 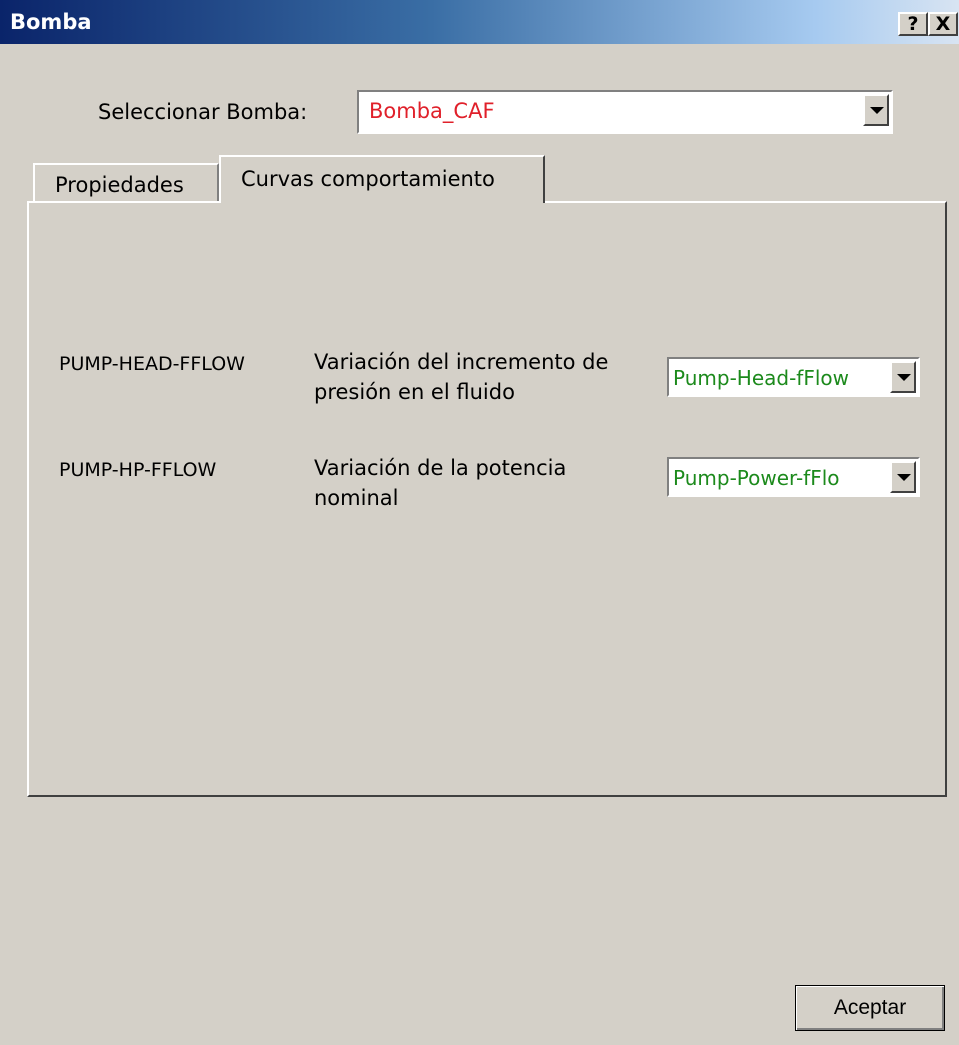 What do you see at coordinates (479, 22) in the screenshot?
I see `title-bar: Bomba ? X` at bounding box center [479, 22].